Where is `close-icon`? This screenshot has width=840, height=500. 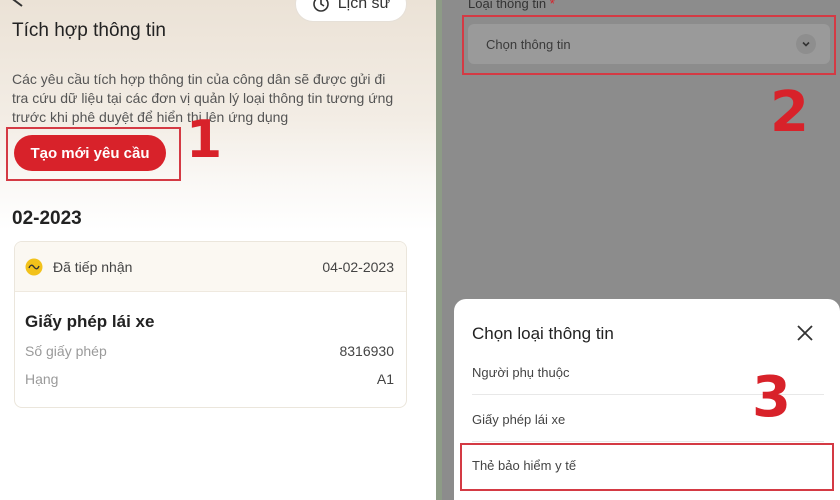 close-icon is located at coordinates (805, 333).